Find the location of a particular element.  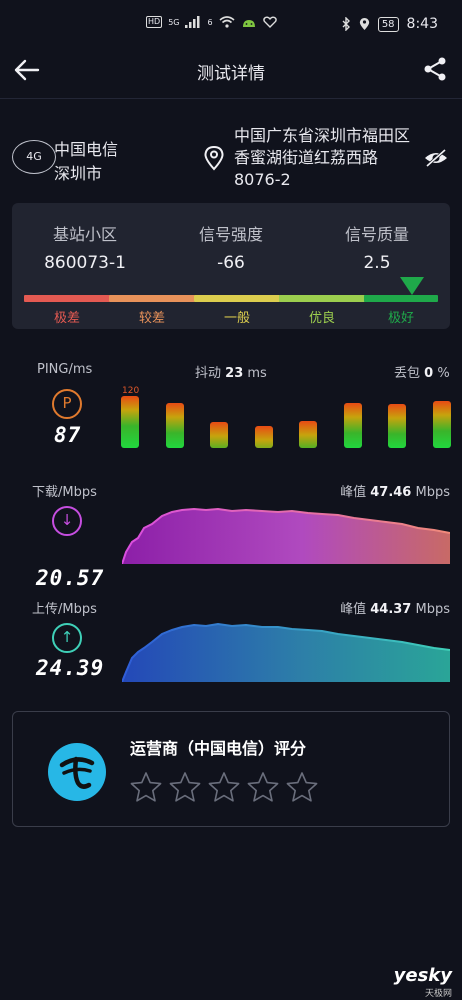

level-label-excellent: 极好 is located at coordinates (400, 318).